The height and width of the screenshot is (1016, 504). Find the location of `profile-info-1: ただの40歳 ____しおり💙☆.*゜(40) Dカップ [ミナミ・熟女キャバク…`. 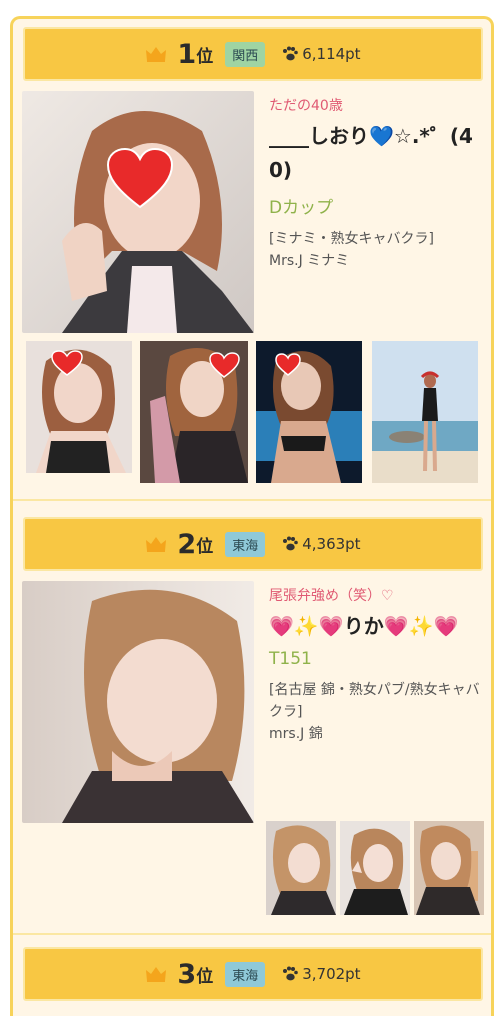

profile-info-1: ただの40歳 ____しおり💙☆.*゜(40) Dカップ [ミナミ・熟女キャバク… is located at coordinates (376, 183).